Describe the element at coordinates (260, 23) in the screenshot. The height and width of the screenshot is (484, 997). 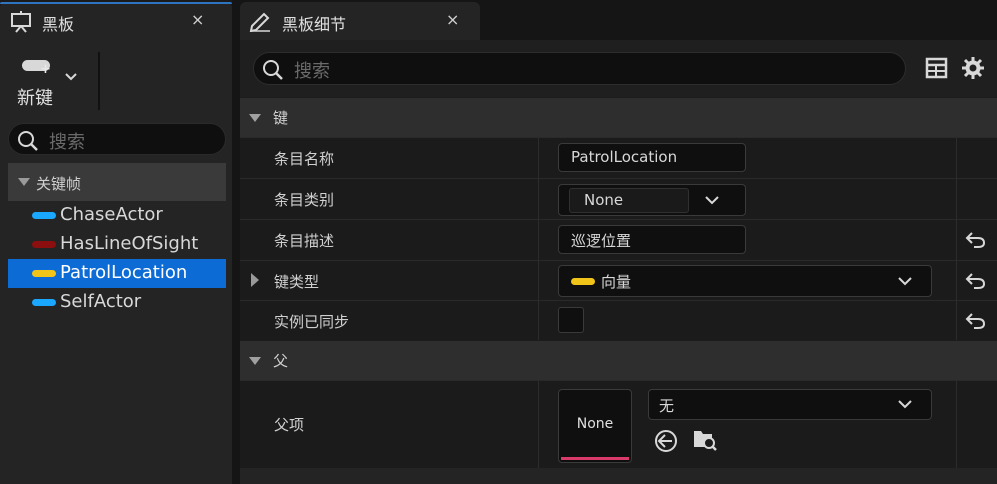
I see `edit-pencil-icon` at that location.